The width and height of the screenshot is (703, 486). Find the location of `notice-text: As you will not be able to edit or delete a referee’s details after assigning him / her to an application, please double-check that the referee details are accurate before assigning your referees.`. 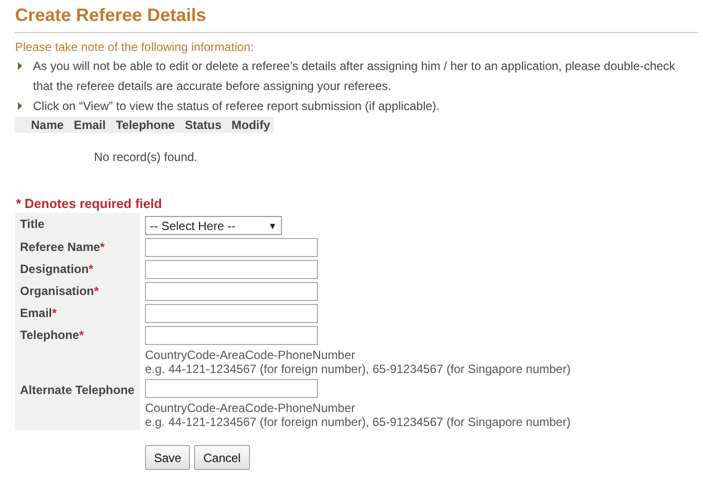

notice-text: As you will not be able to edit or delete a referee’s details after assigning him / her to an application, please double-check that the referee details are accurate before assigning your referees. is located at coordinates (354, 76).